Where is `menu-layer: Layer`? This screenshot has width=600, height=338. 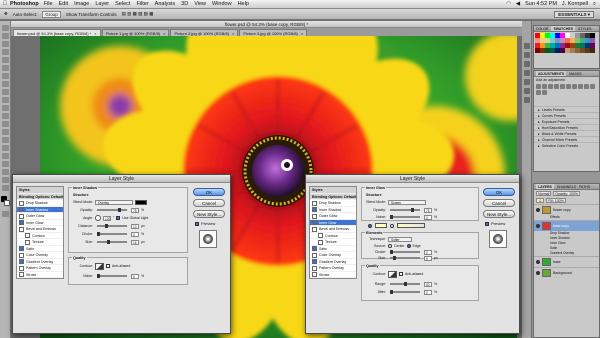 menu-layer: Layer is located at coordinates (102, 4).